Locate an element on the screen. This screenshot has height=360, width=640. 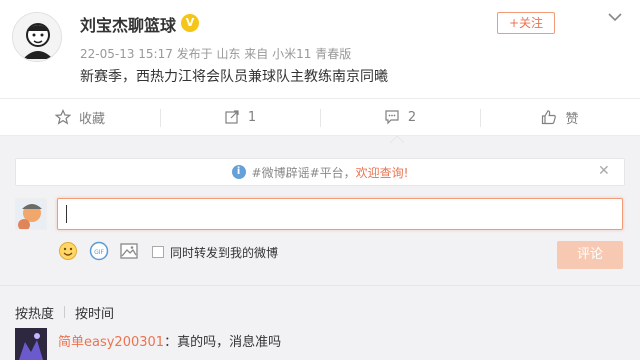
repost-button: 1 is located at coordinates (240, 117).